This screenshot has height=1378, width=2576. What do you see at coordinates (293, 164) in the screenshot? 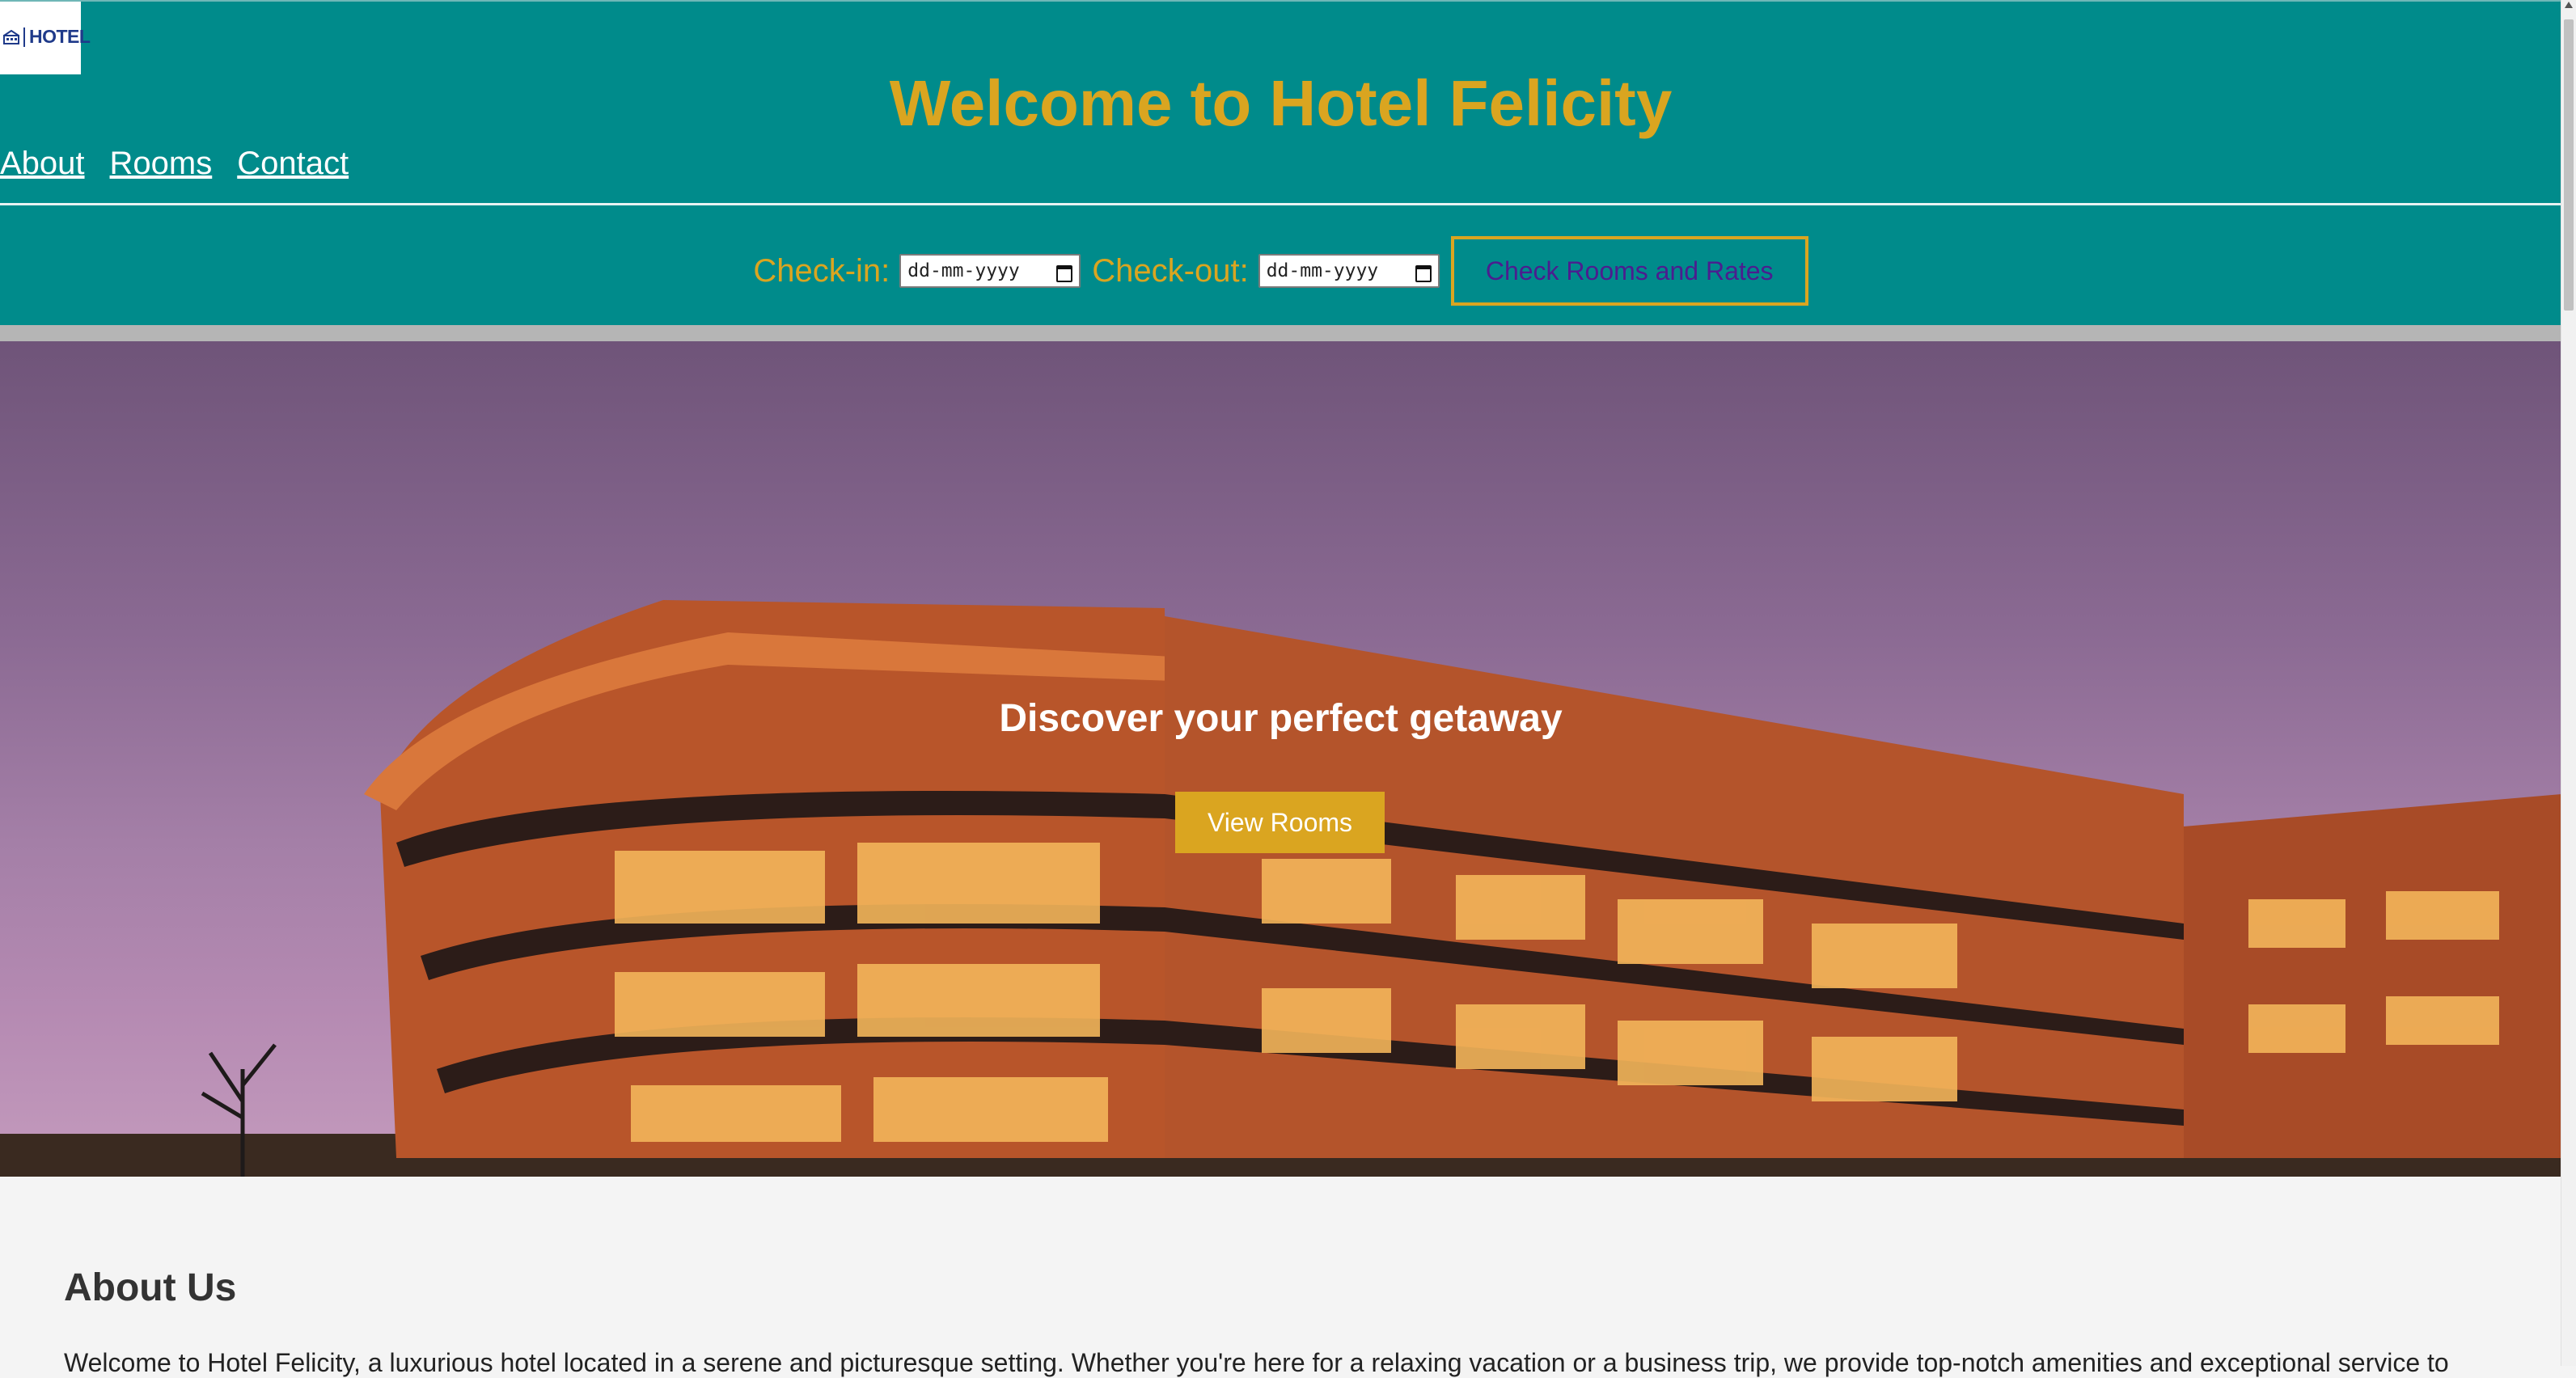
I see `nav-link-contact: Contact` at bounding box center [293, 164].